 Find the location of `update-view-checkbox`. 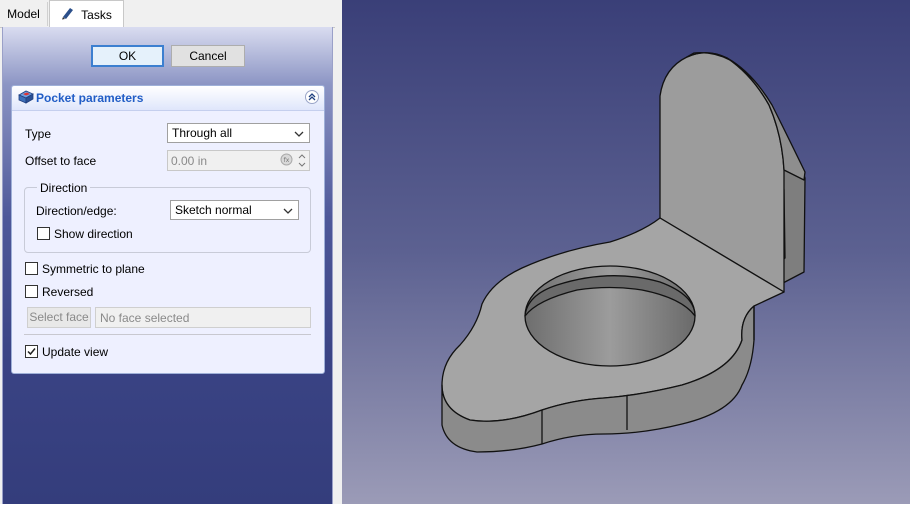

update-view-checkbox is located at coordinates (31, 351).